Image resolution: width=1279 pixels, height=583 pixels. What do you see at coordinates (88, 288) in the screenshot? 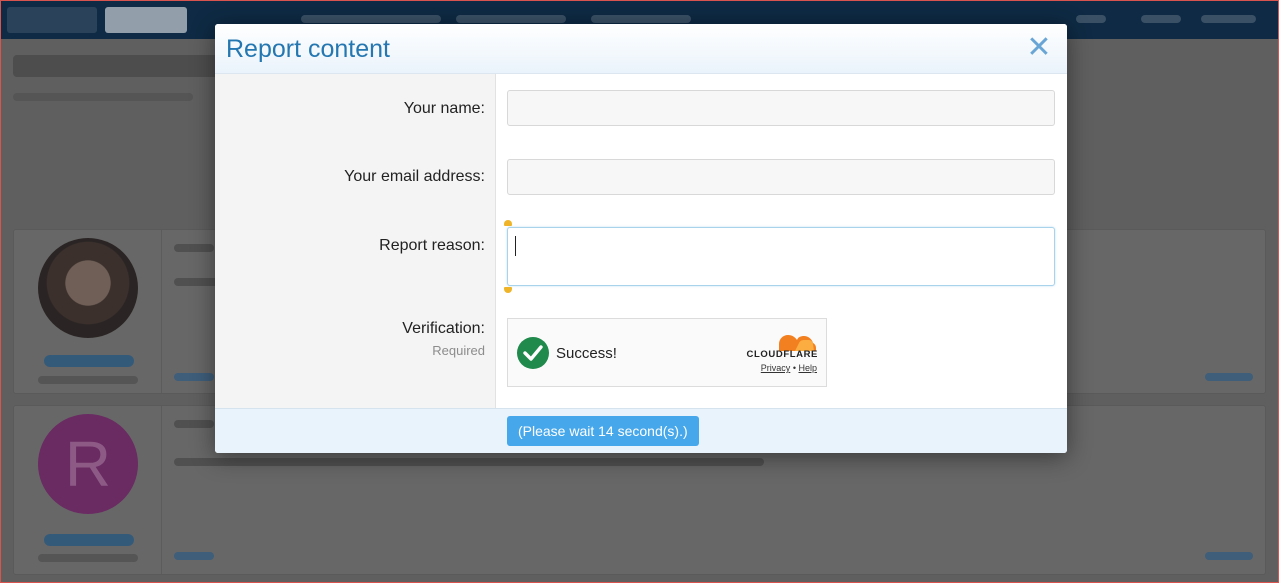
I see `avatar` at bounding box center [88, 288].